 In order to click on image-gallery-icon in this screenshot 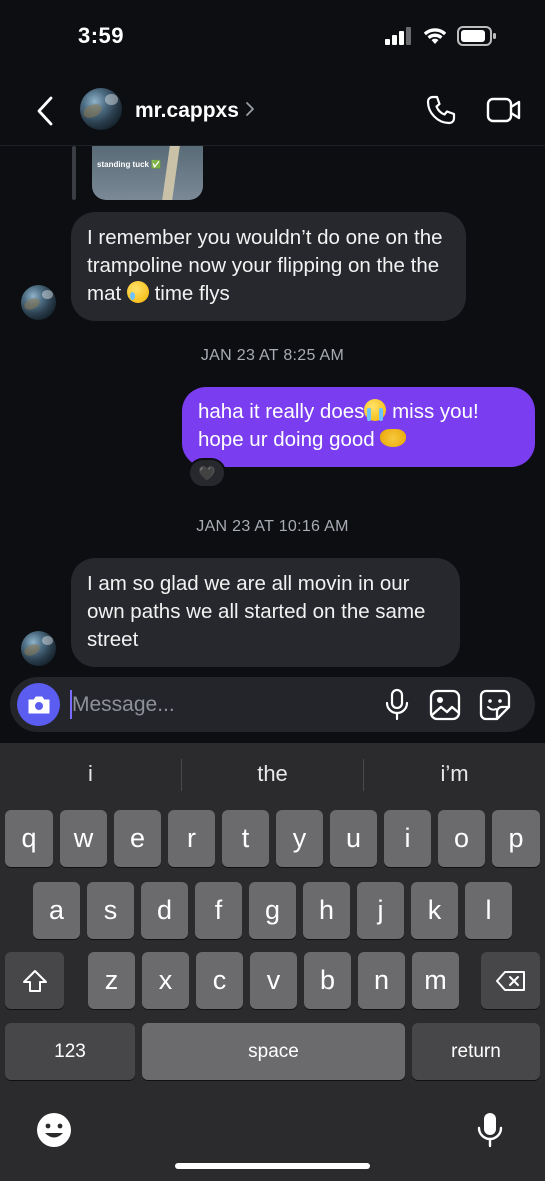, I will do `click(445, 705)`.